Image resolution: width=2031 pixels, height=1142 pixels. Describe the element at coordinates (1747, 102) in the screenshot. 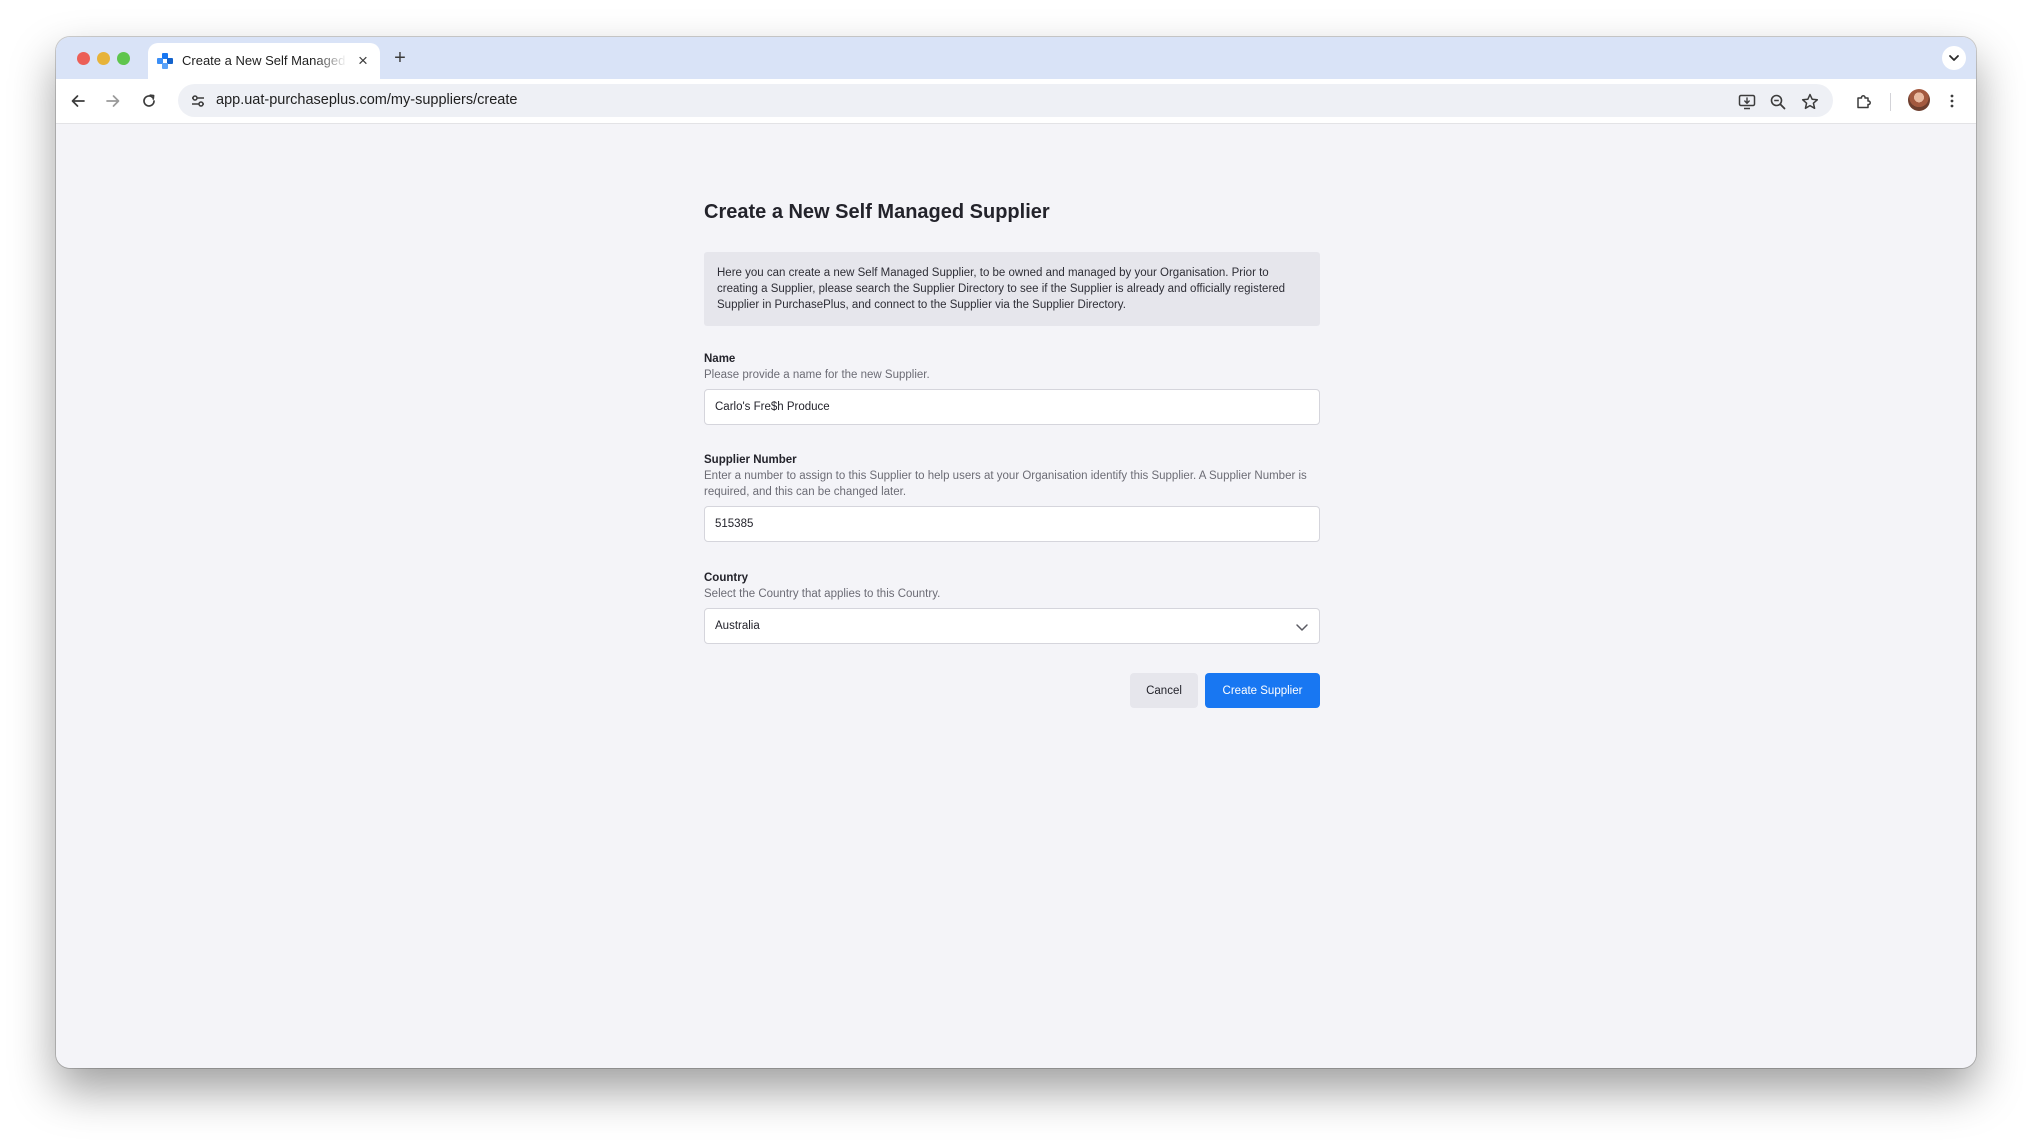

I see `install-app-icon` at that location.